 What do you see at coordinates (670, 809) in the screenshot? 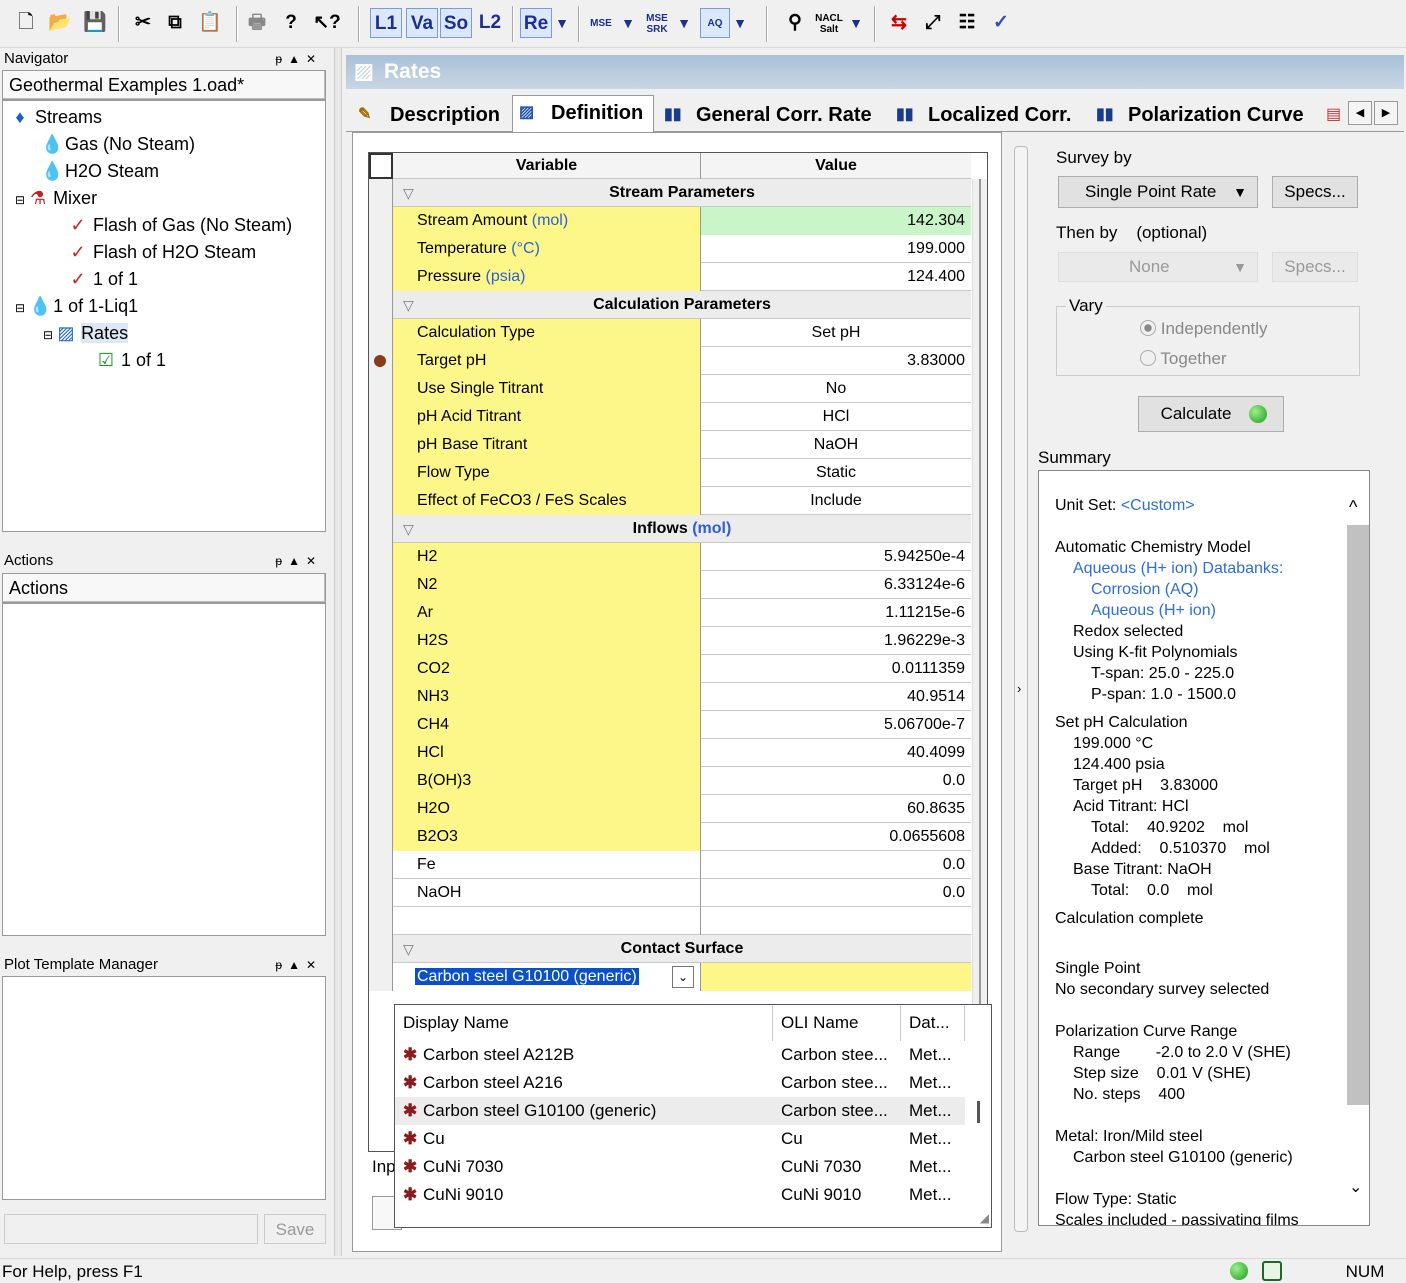
I see `row-inflow: H2O 60.8635` at bounding box center [670, 809].